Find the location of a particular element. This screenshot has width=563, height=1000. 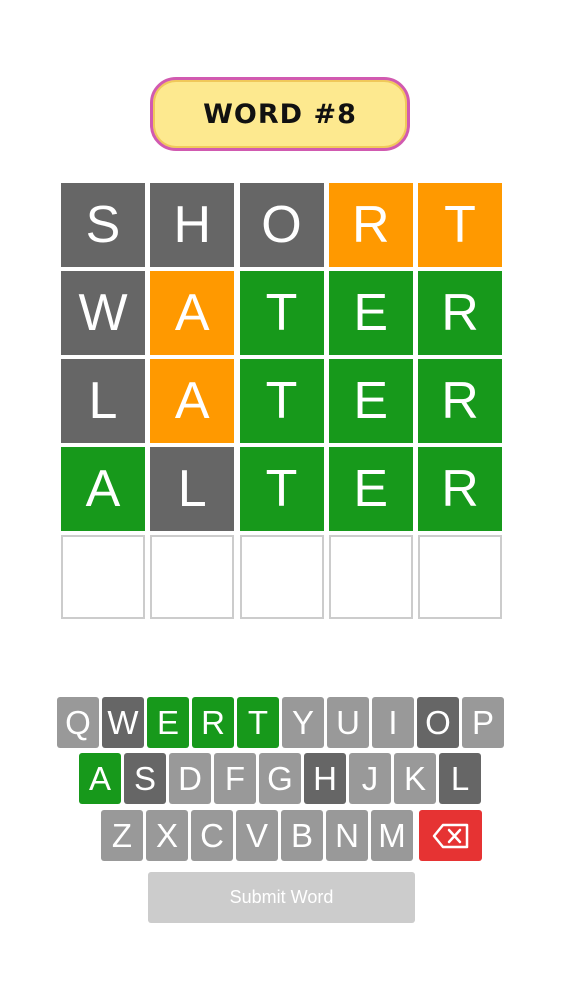

key-q: Q is located at coordinates (78, 722).